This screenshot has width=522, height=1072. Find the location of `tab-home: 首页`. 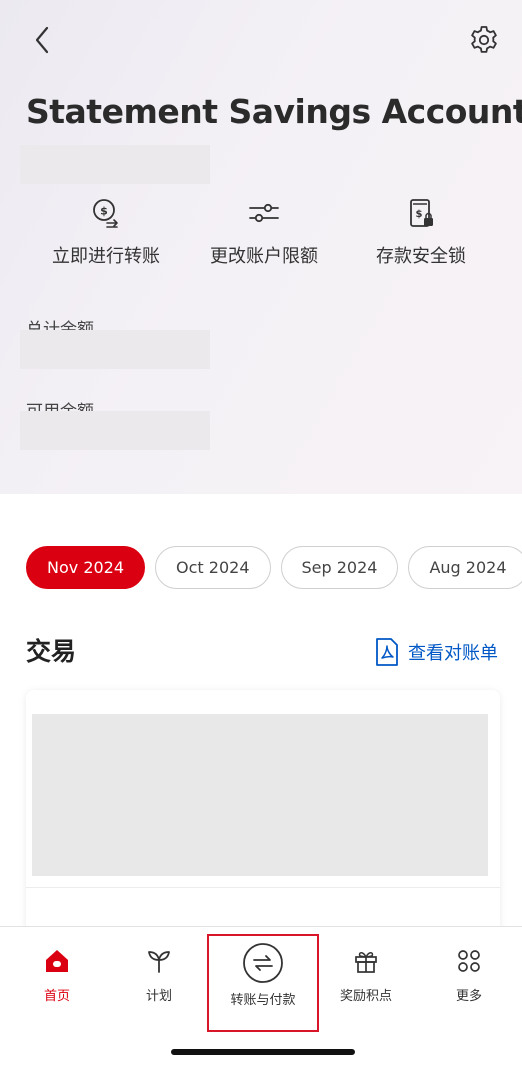

tab-home: 首页 is located at coordinates (57, 975).